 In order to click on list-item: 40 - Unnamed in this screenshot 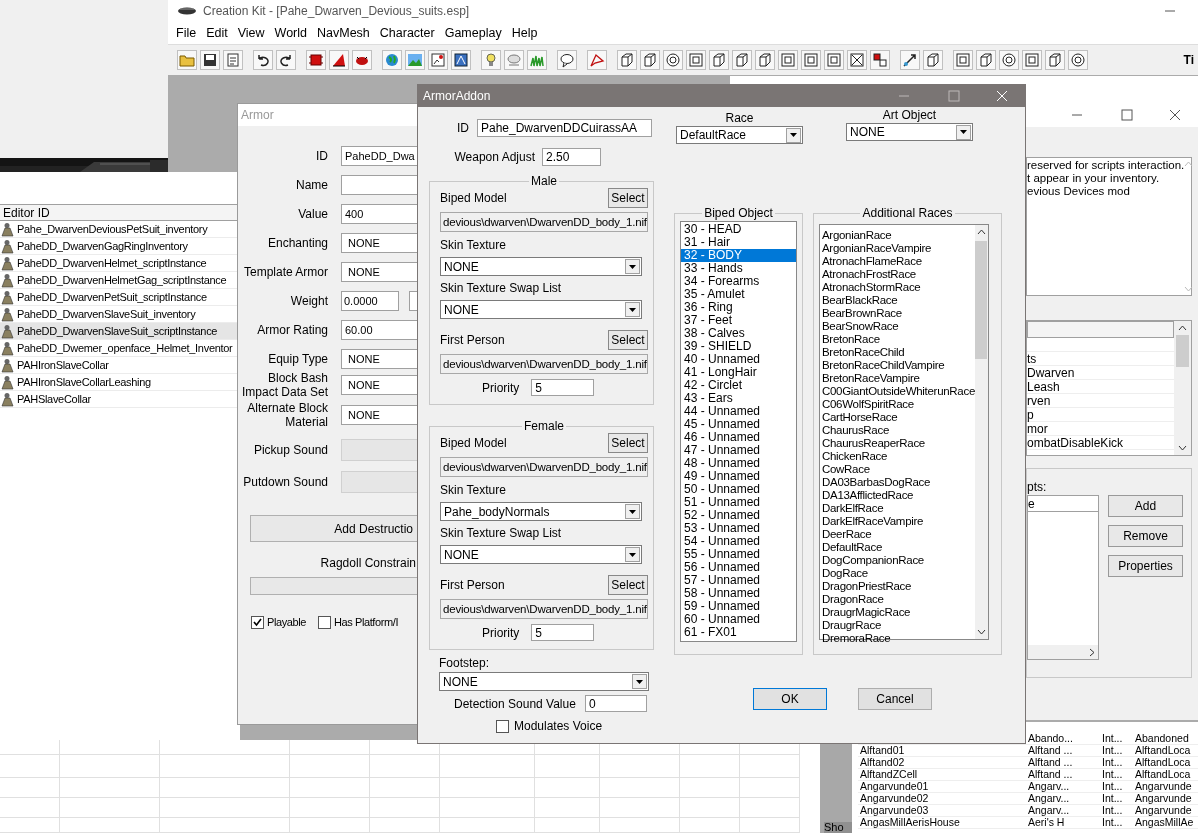, I will do `click(738, 359)`.